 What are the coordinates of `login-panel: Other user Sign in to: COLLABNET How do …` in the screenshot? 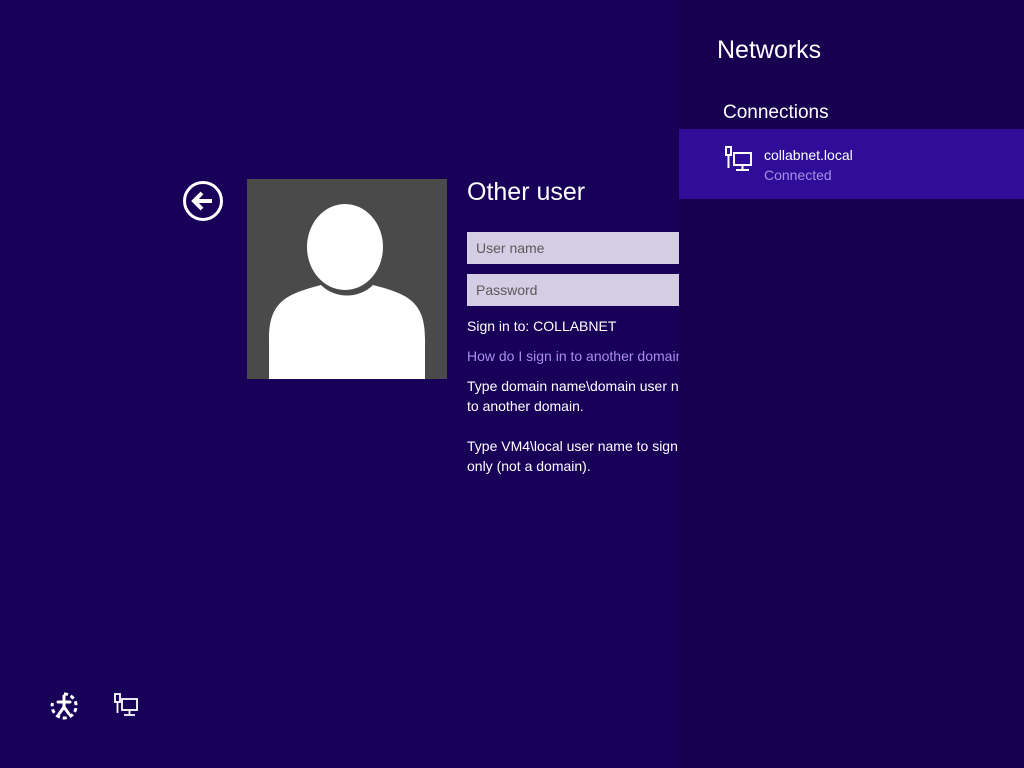 It's located at (573, 325).